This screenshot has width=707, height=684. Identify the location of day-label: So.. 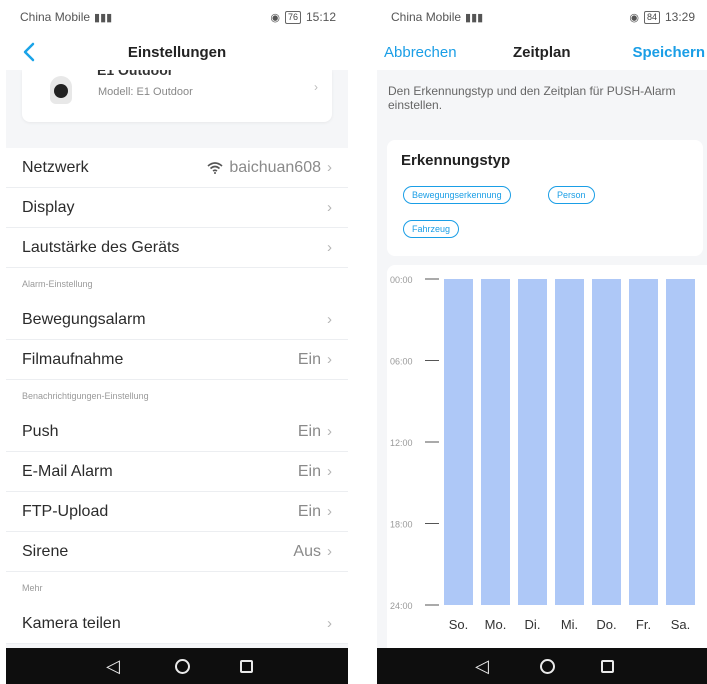
(459, 624).